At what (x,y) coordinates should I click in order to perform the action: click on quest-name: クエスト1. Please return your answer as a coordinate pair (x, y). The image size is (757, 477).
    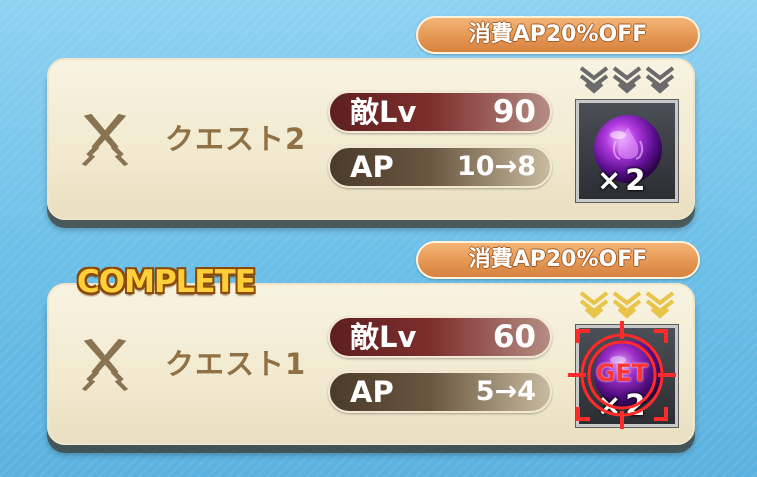
    Looking at the image, I should click on (236, 364).